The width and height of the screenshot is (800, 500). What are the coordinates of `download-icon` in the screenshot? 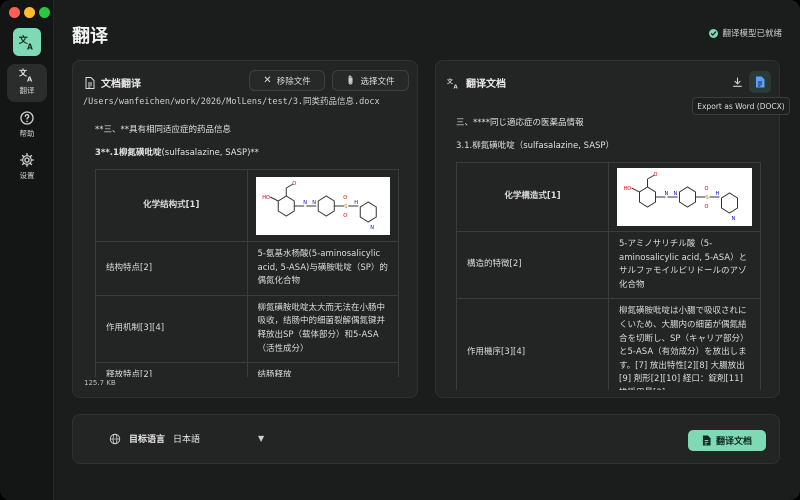 It's located at (737, 82).